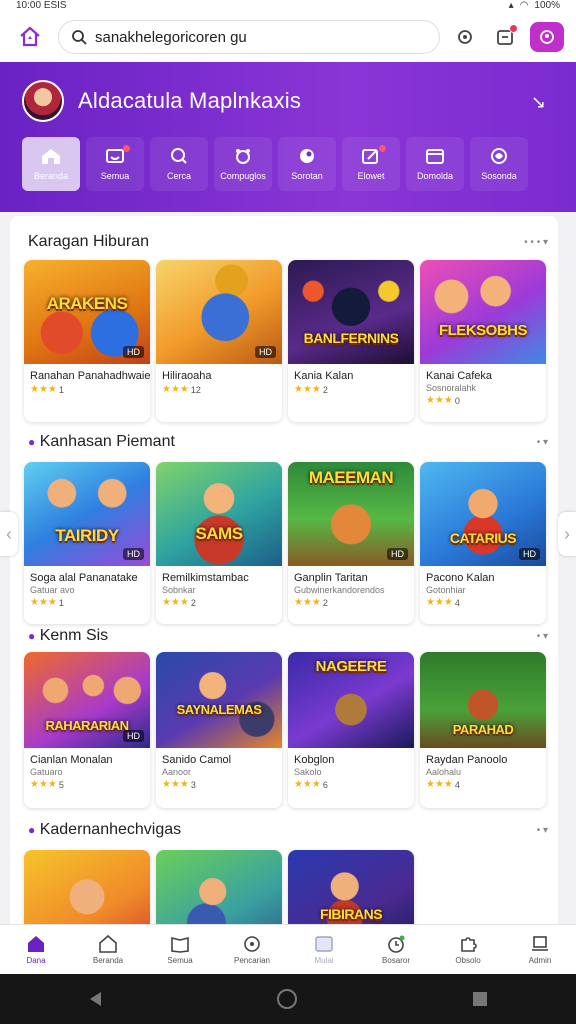  Describe the element at coordinates (30, 37) in the screenshot. I see `home-button` at that location.